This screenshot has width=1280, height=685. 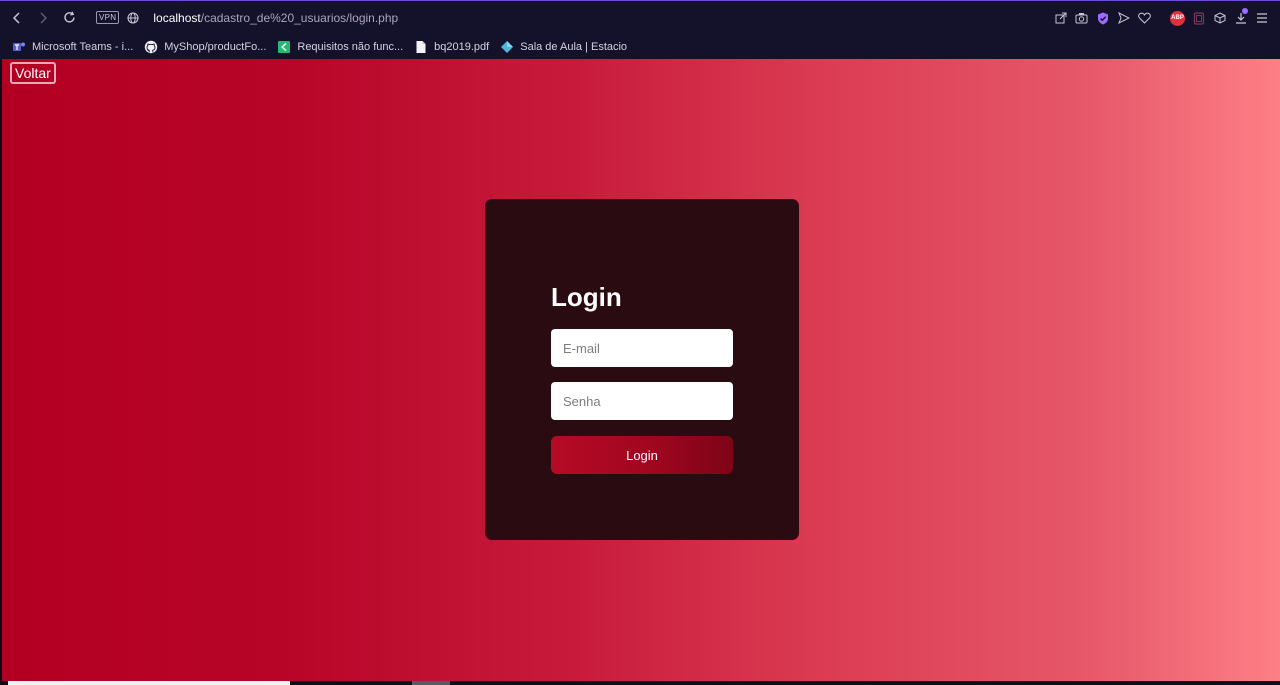 I want to click on reload-icon, so click(x=69, y=18).